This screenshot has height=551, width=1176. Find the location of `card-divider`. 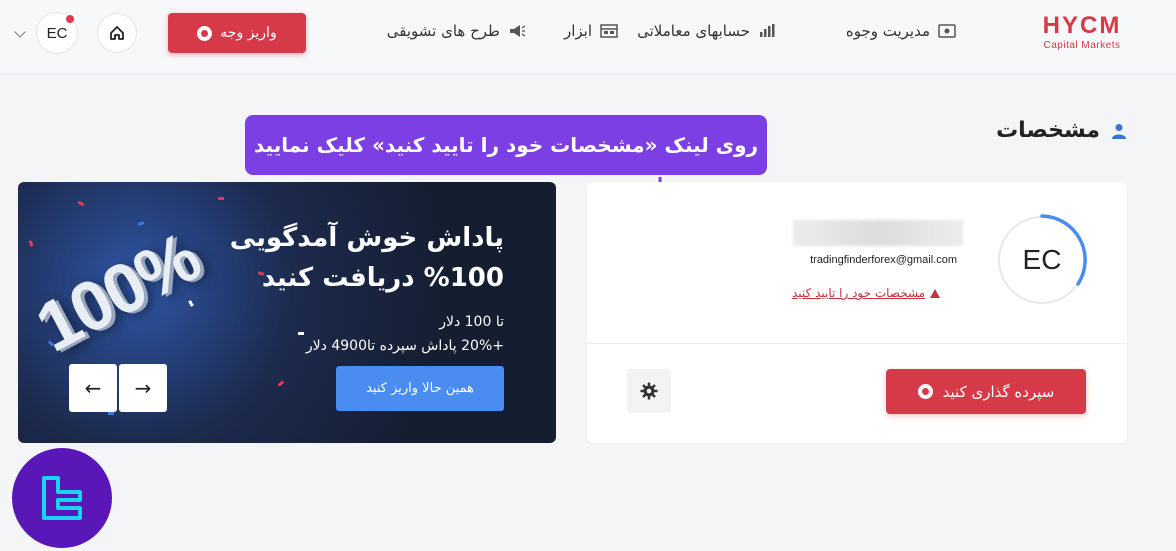

card-divider is located at coordinates (857, 343).